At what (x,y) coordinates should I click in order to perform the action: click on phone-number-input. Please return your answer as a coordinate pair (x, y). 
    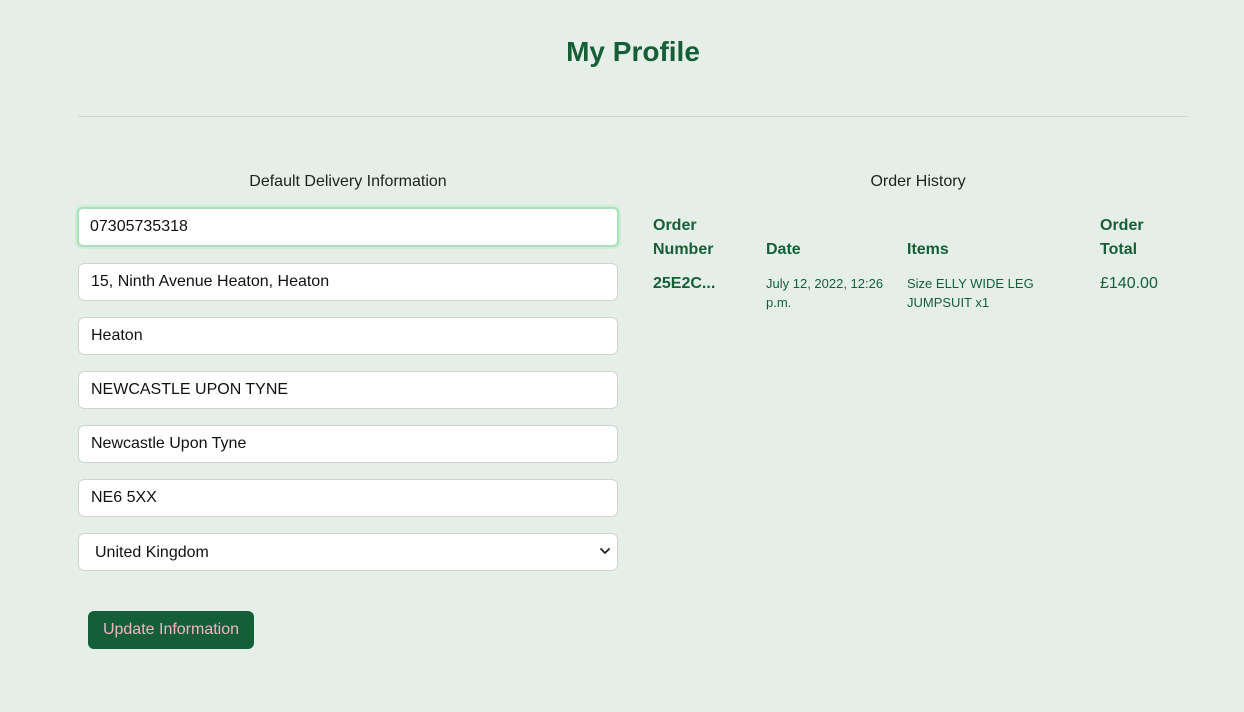
    Looking at the image, I should click on (348, 227).